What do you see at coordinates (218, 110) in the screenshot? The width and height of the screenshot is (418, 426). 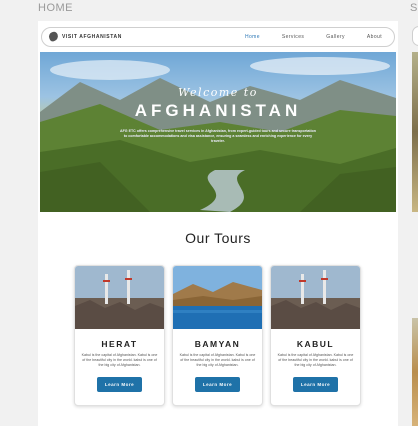 I see `hero-title: AFGHANISTAN` at bounding box center [218, 110].